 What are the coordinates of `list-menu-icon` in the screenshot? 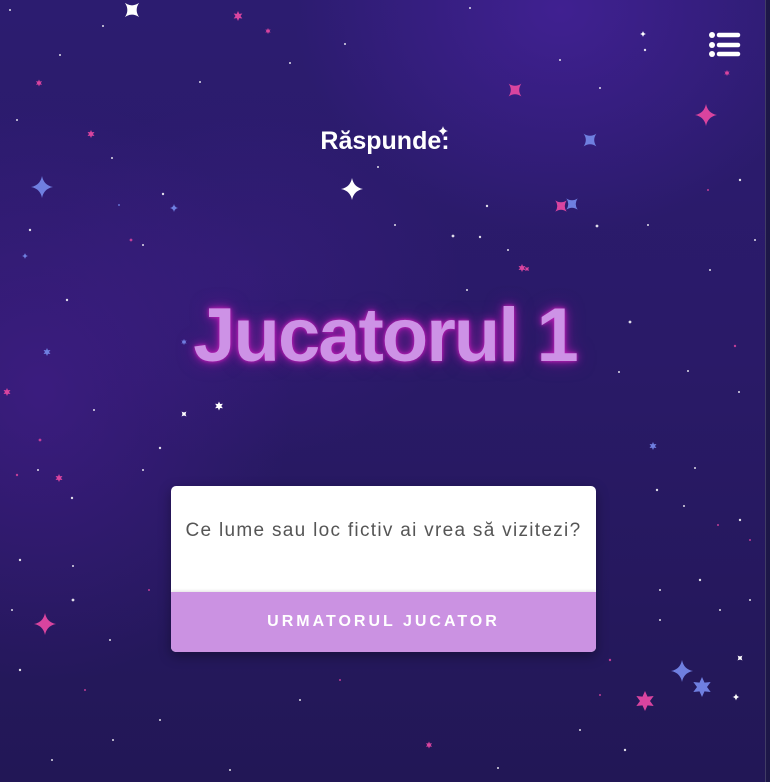 It's located at (725, 44).